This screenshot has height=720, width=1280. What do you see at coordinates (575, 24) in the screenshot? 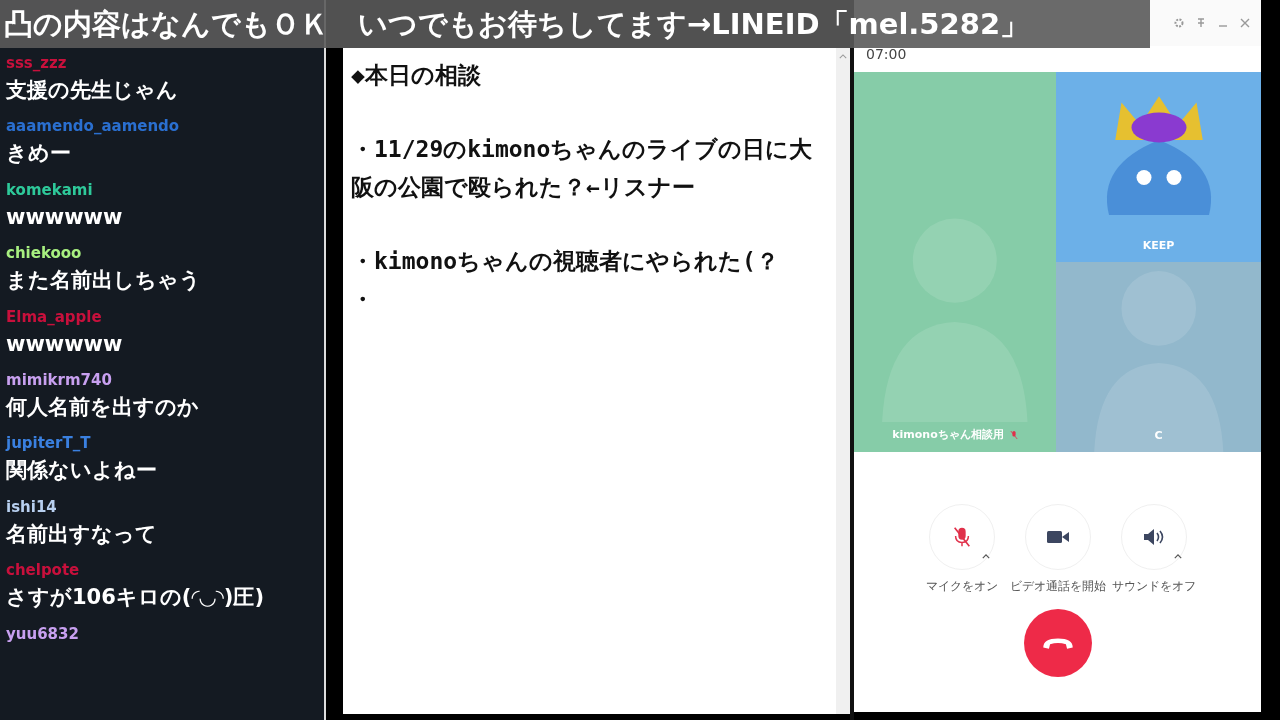
I see `banner-text: 凸の内容はなんでもＯＫ いつでもお待ちしてます→LINEID「mel.5282」` at bounding box center [575, 24].